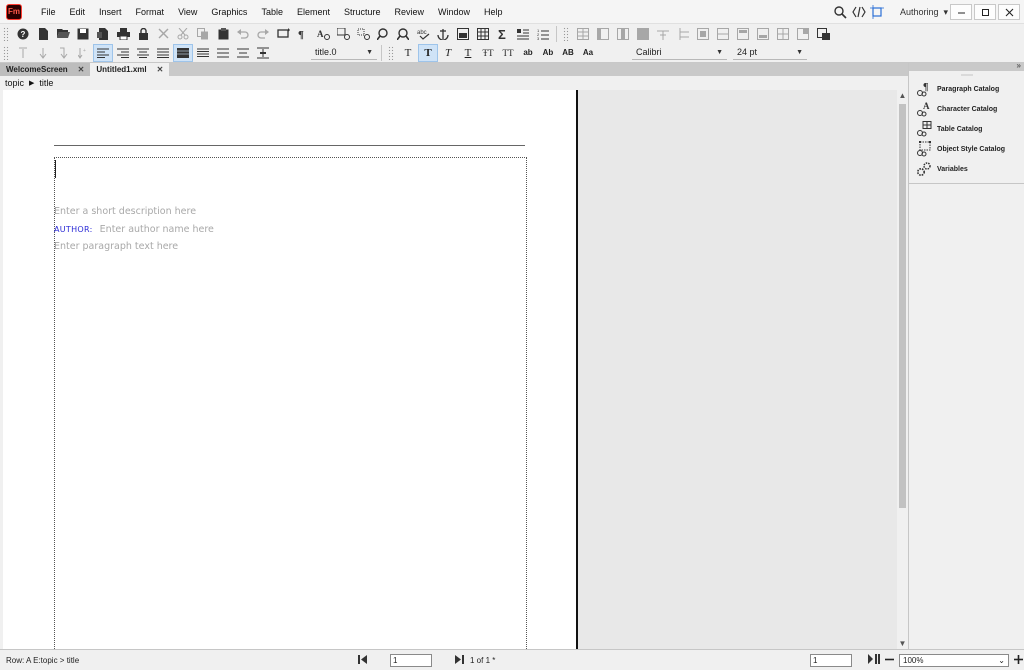  What do you see at coordinates (448, 53) in the screenshot?
I see `italic-button: T` at bounding box center [448, 53].